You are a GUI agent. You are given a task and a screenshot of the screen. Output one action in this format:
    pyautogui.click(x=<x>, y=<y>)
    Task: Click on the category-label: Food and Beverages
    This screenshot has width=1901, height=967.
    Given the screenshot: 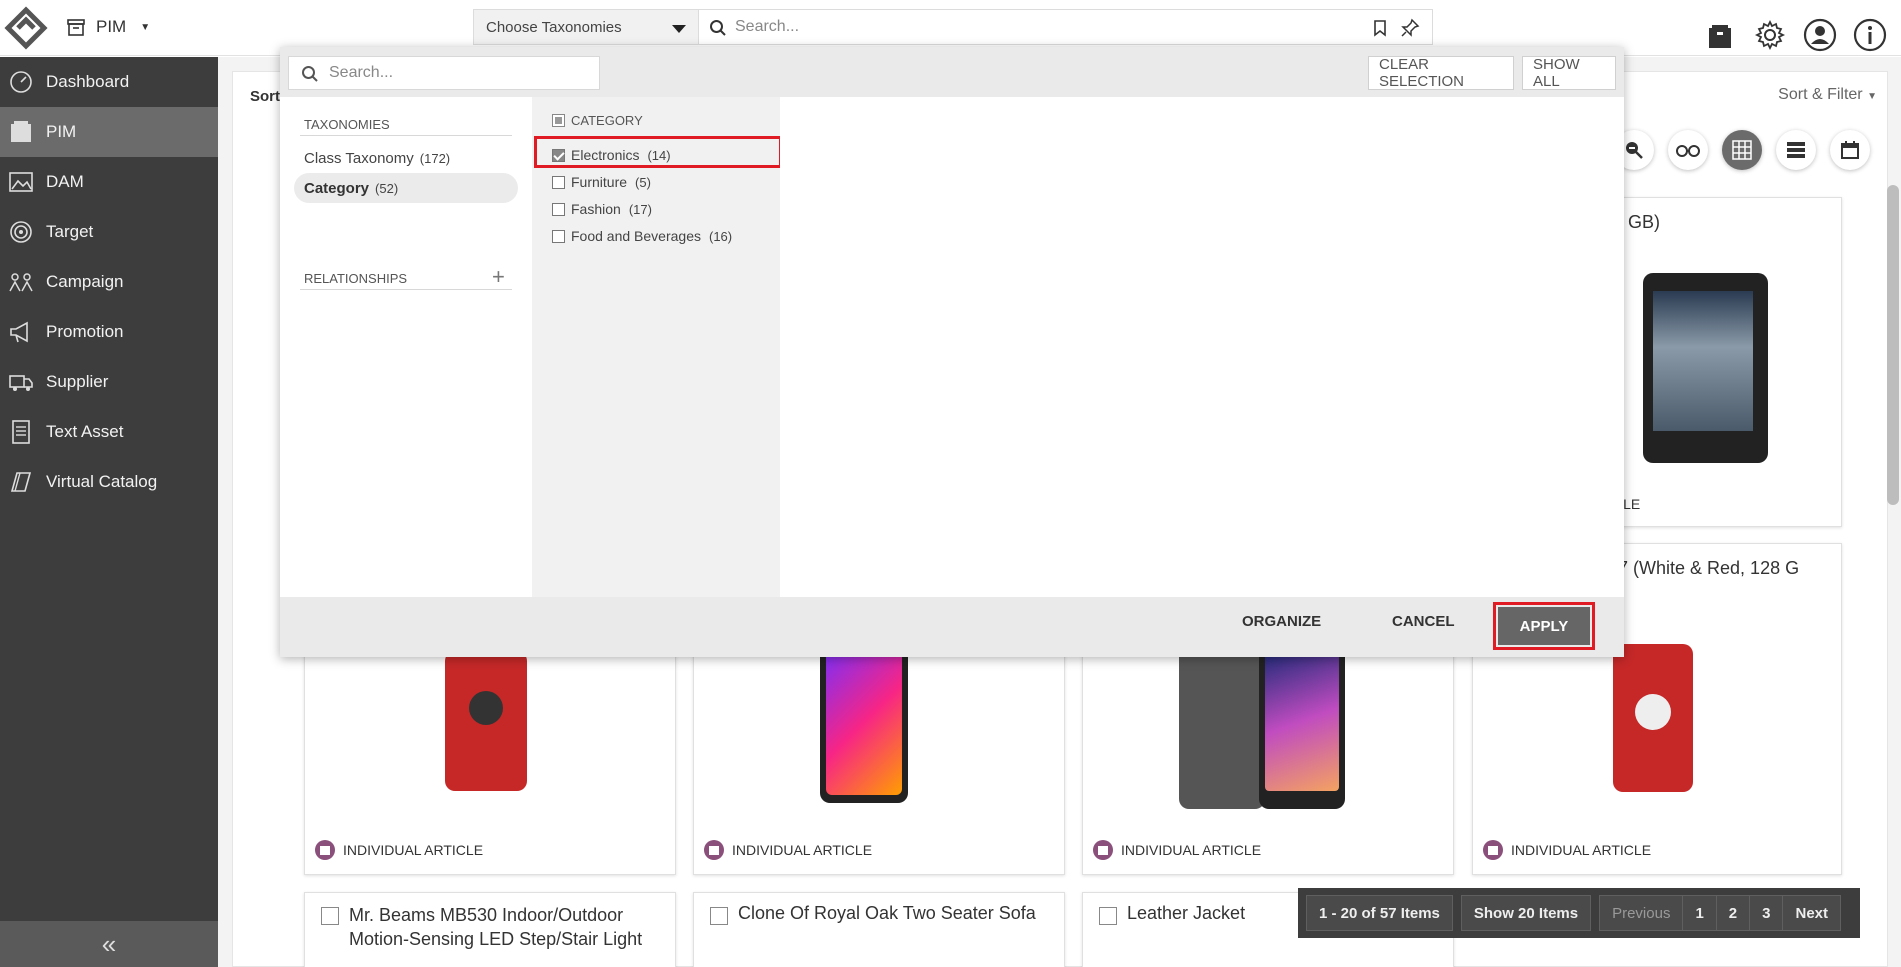 What is the action you would take?
    pyautogui.click(x=636, y=236)
    